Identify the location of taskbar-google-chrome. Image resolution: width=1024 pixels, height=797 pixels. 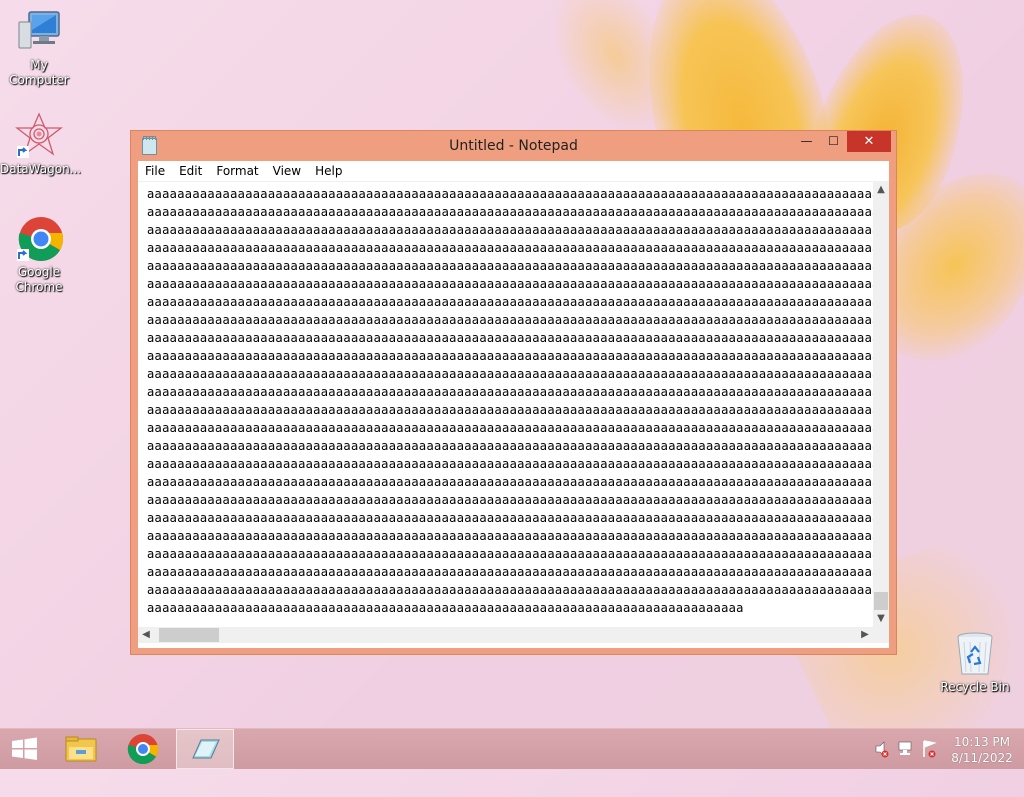
(143, 749).